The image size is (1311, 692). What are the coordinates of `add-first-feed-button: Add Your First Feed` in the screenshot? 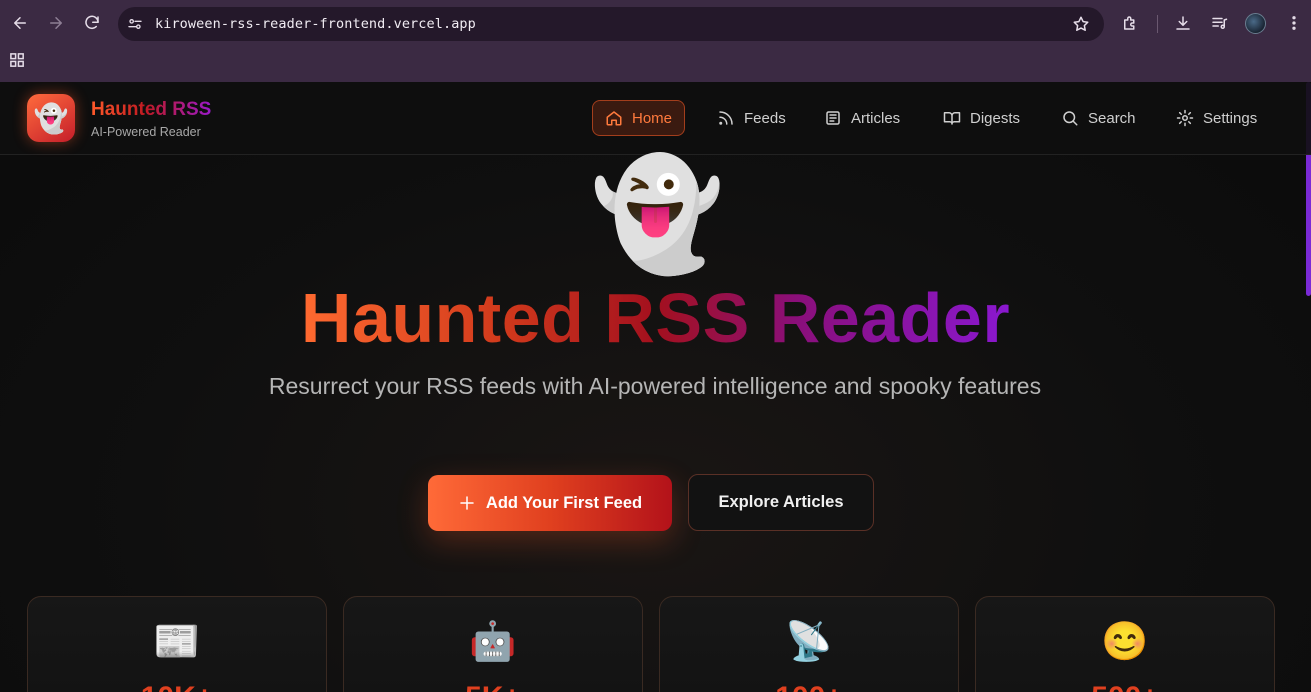 It's located at (550, 503).